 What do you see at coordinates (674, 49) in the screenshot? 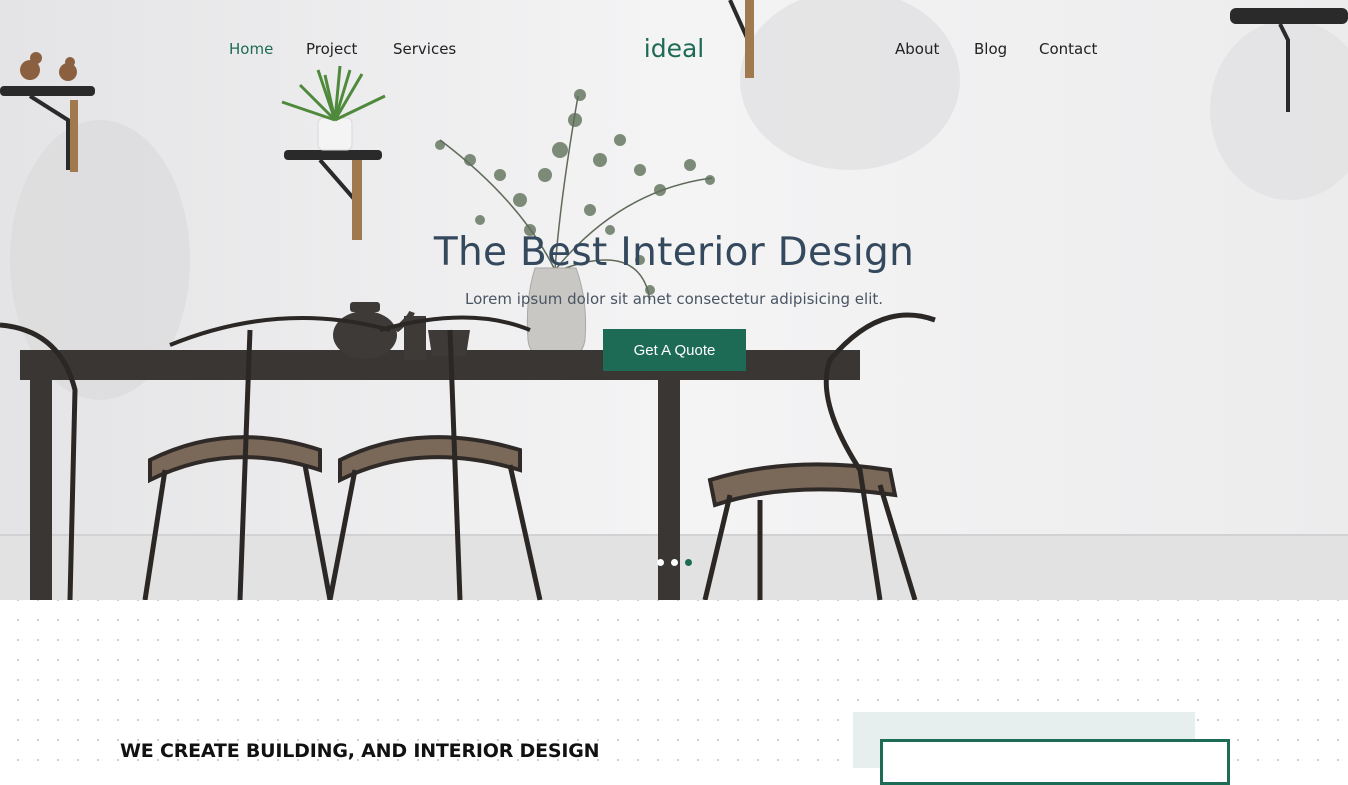
I see `site-logo: ideal` at bounding box center [674, 49].